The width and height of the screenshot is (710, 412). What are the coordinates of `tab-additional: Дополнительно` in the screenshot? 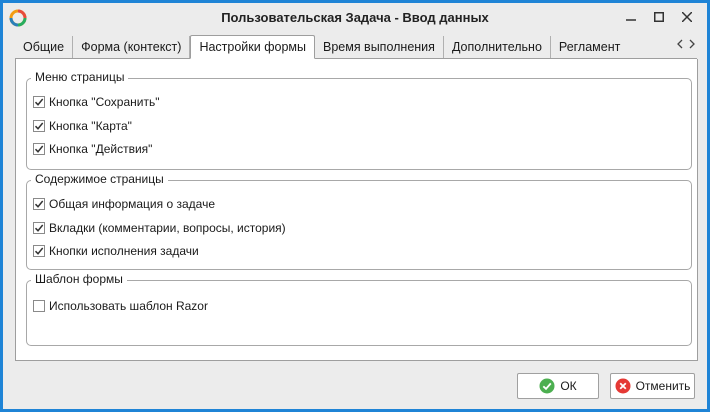 It's located at (497, 47).